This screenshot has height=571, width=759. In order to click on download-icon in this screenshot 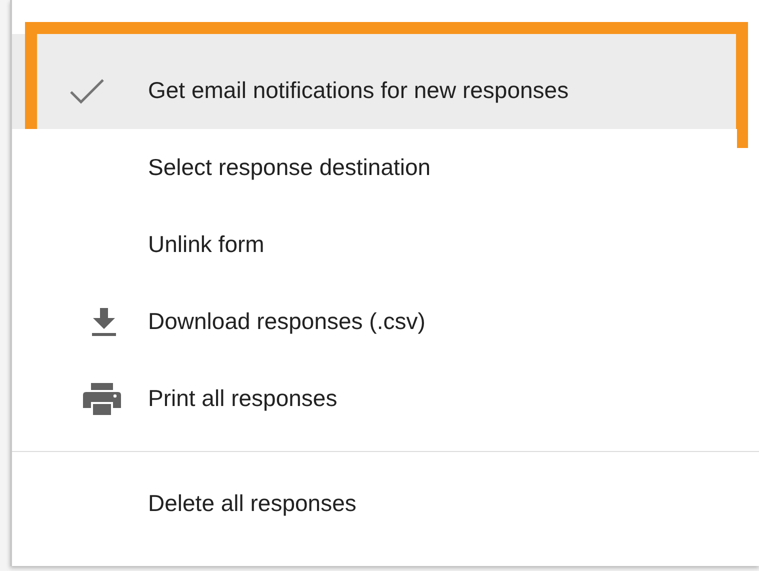, I will do `click(104, 321)`.